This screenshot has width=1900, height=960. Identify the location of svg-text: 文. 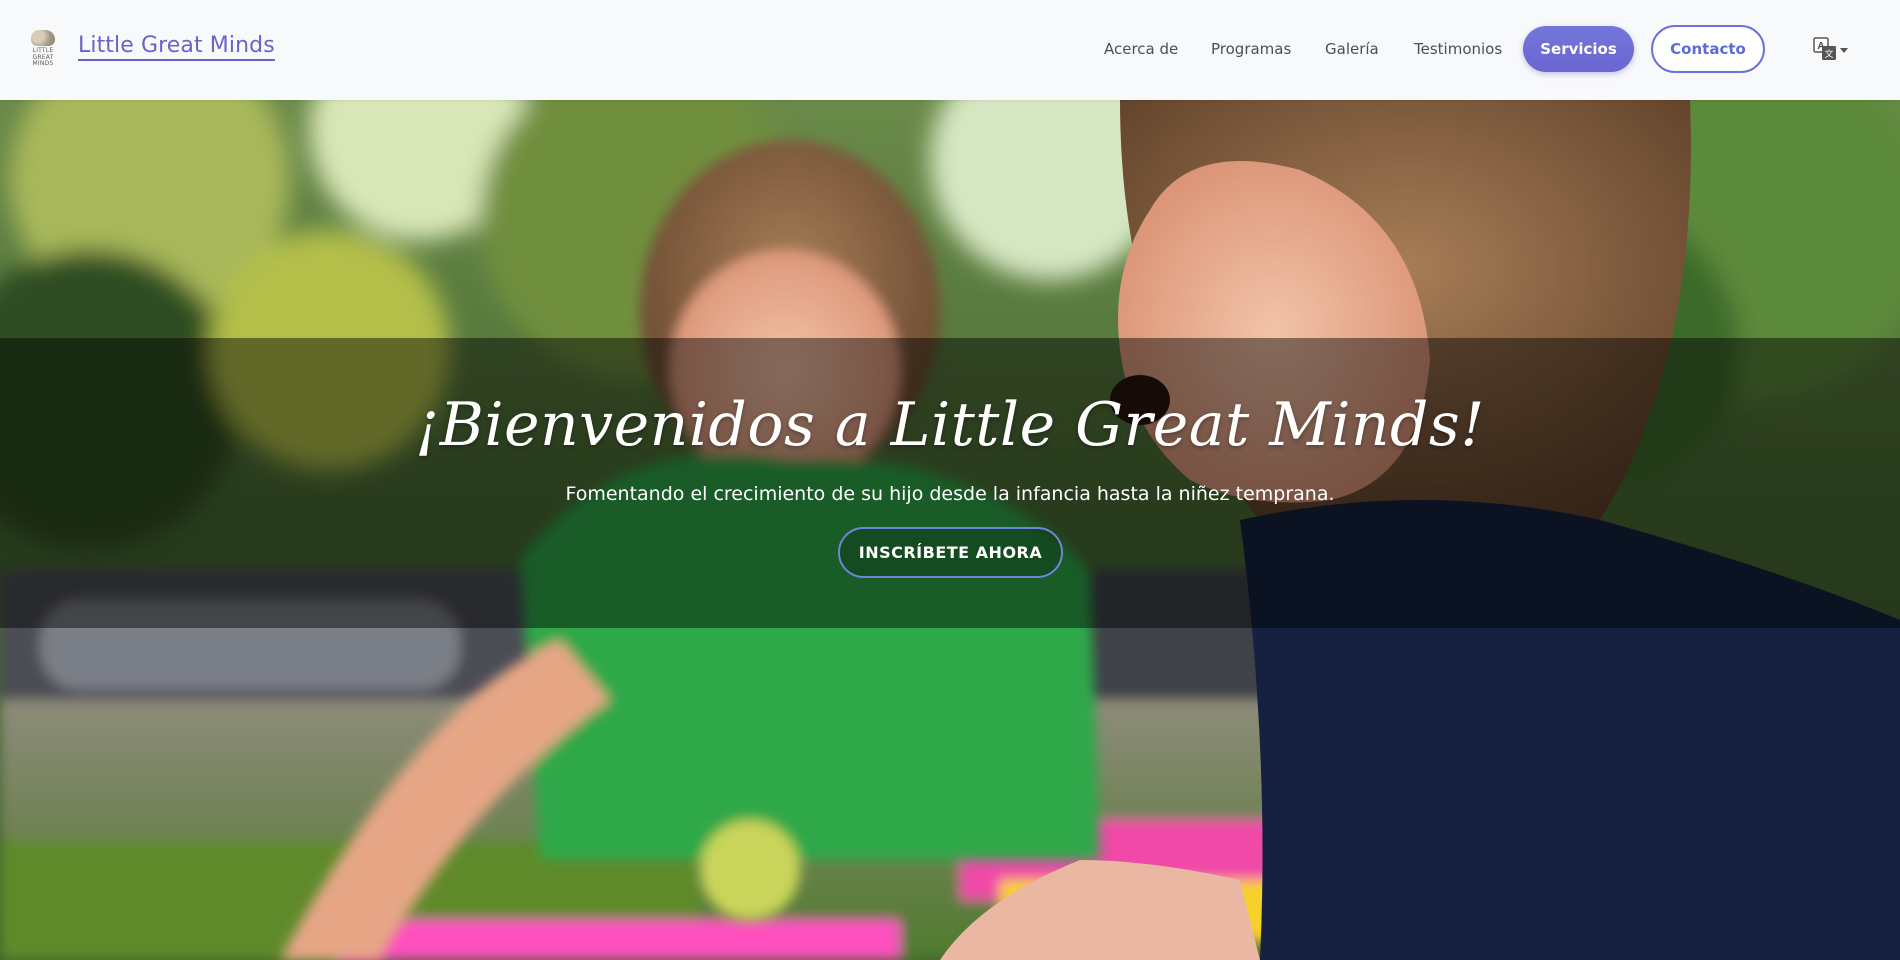
(1828, 54).